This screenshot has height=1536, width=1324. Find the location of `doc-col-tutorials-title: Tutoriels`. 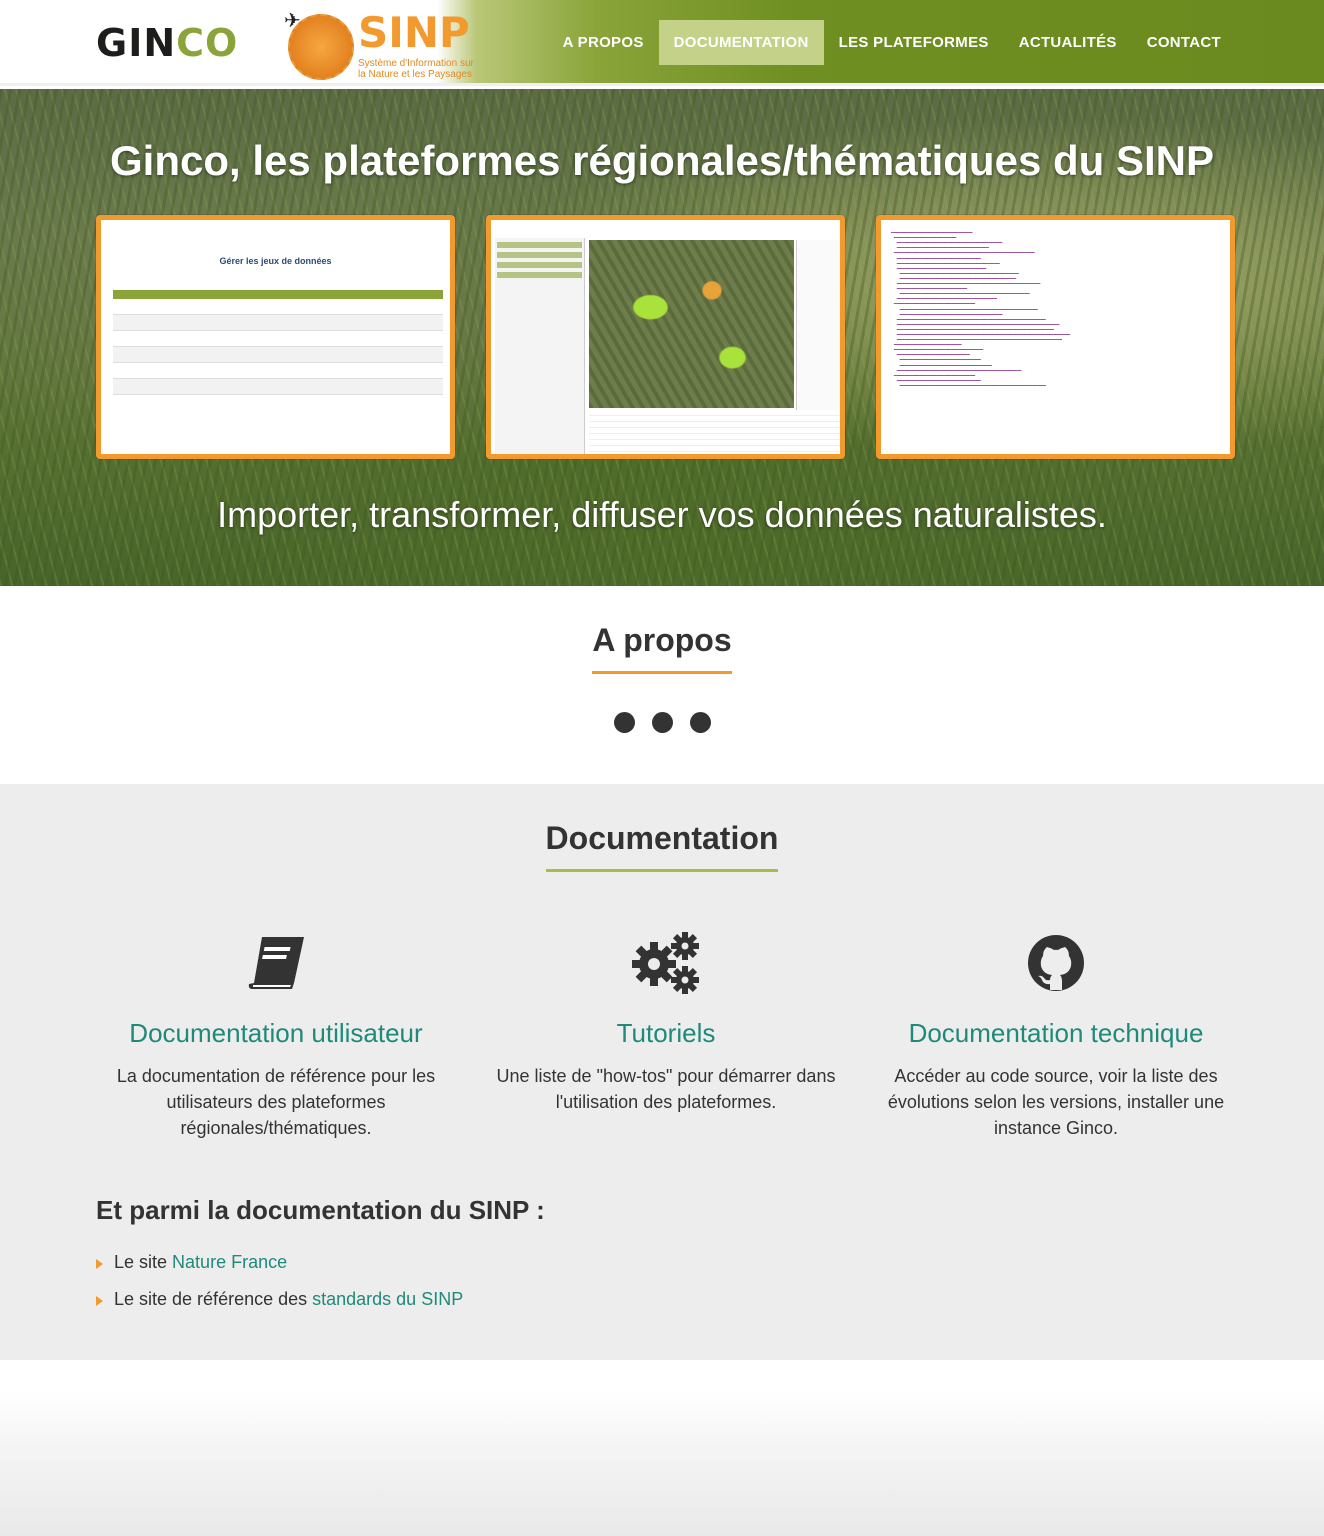

doc-col-tutorials-title: Tutoriels is located at coordinates (666, 1033).